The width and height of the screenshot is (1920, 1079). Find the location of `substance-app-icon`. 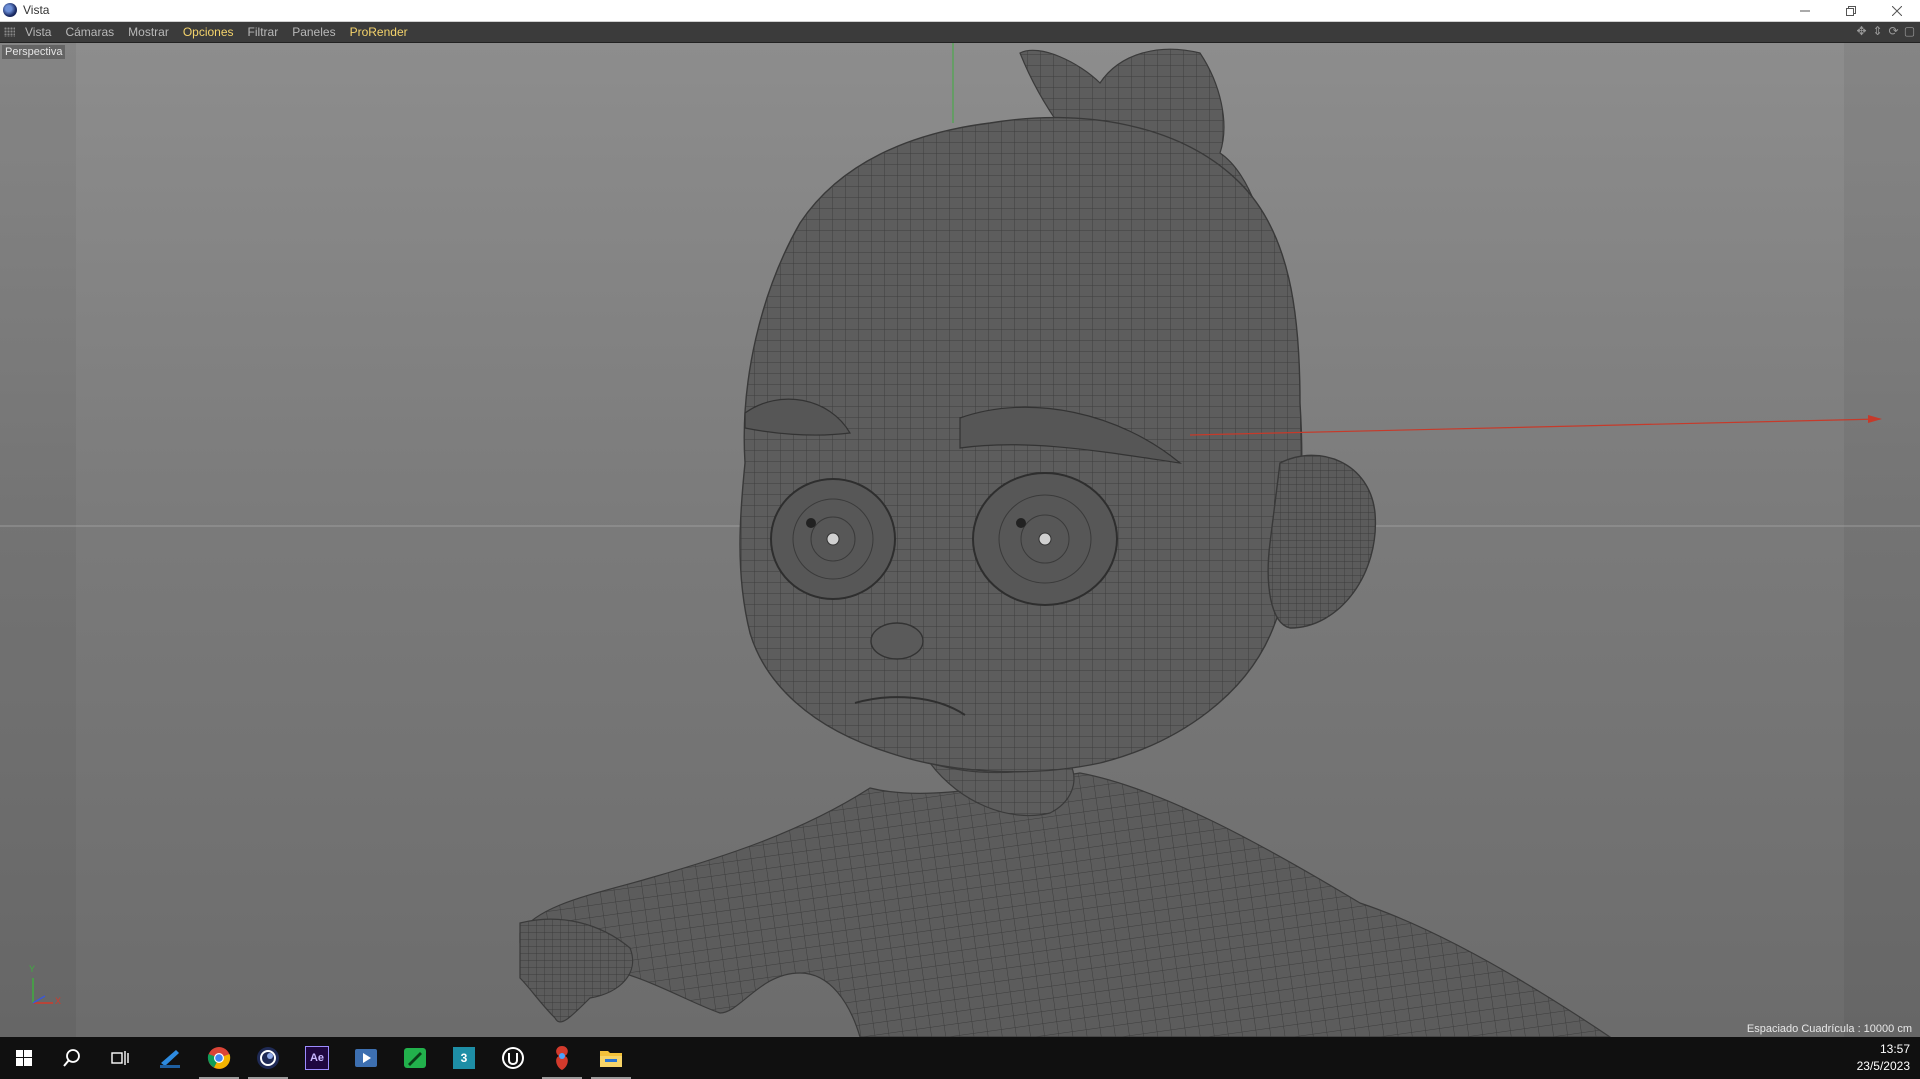

substance-app-icon is located at coordinates (562, 1058).